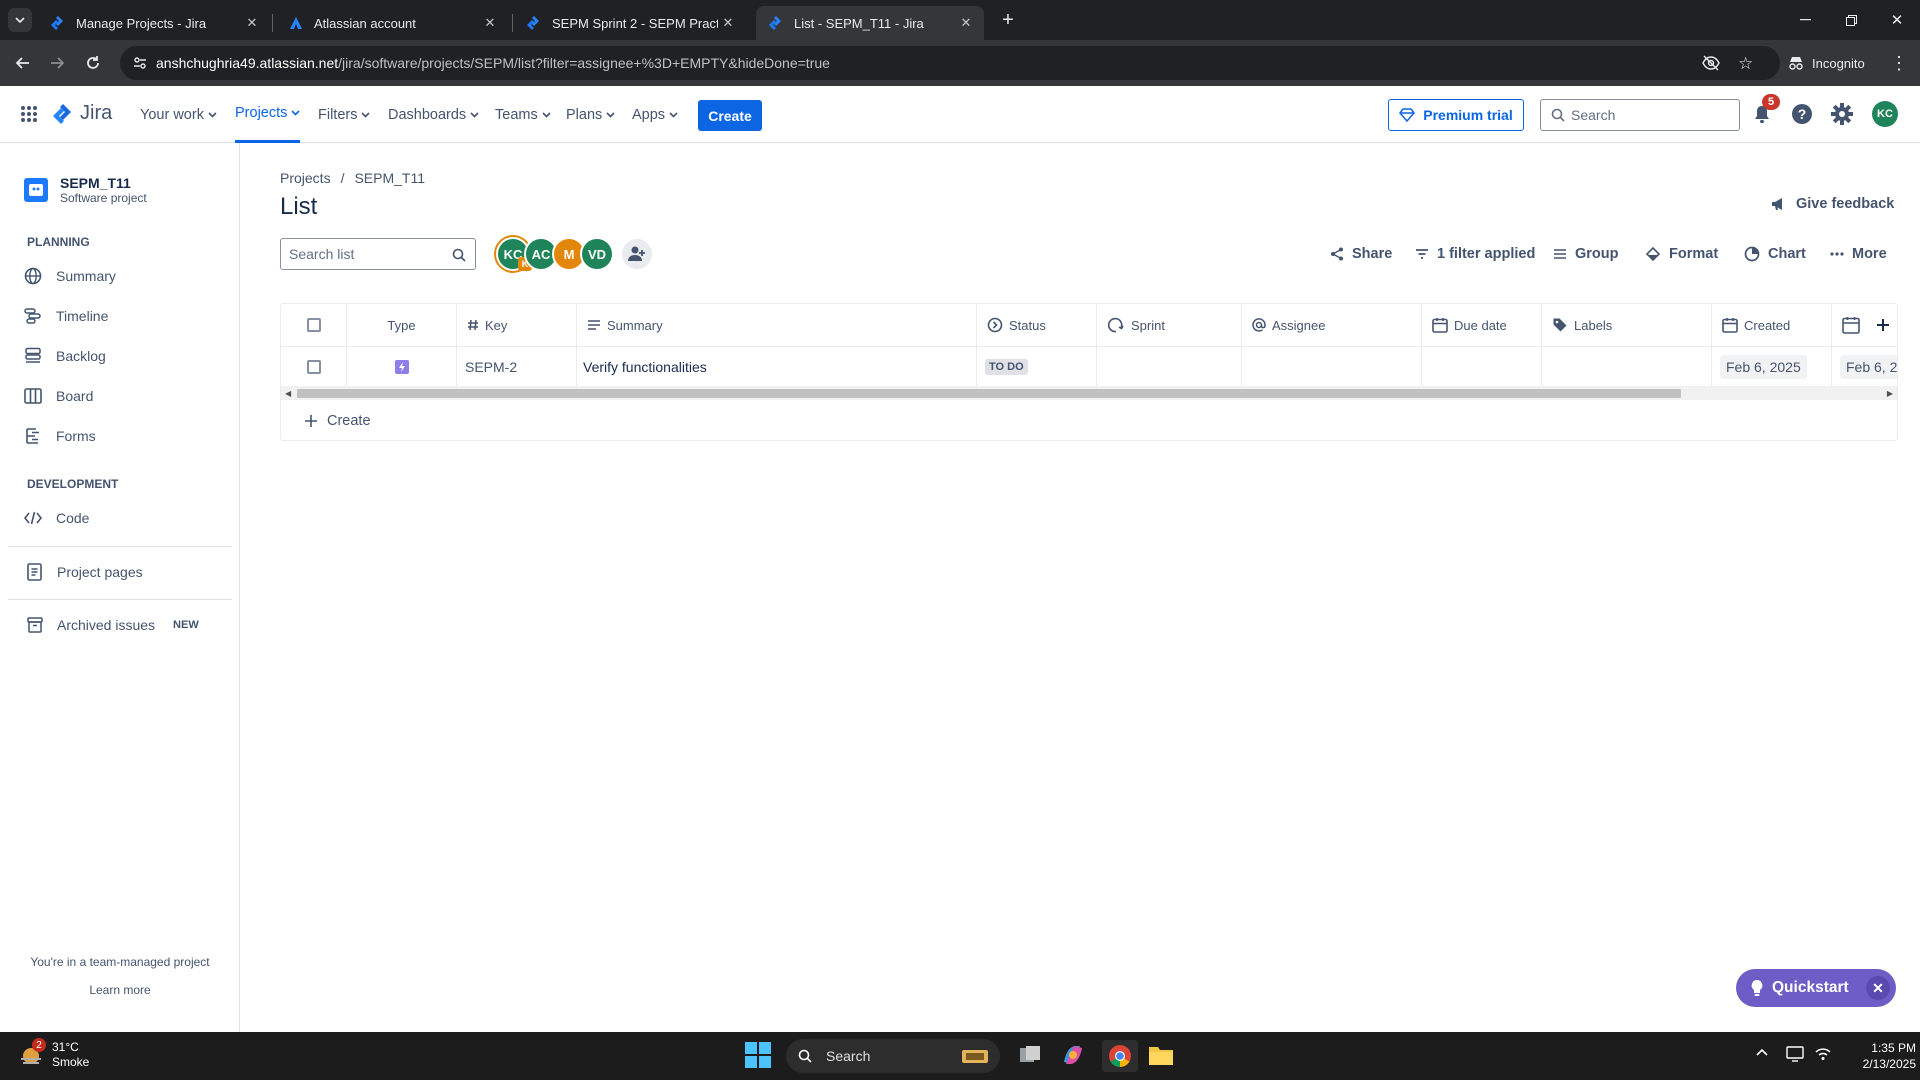 The height and width of the screenshot is (1080, 1920). I want to click on browser-tab: SEPM Sprint 2 - SEPM Practical ✕, so click(630, 23).